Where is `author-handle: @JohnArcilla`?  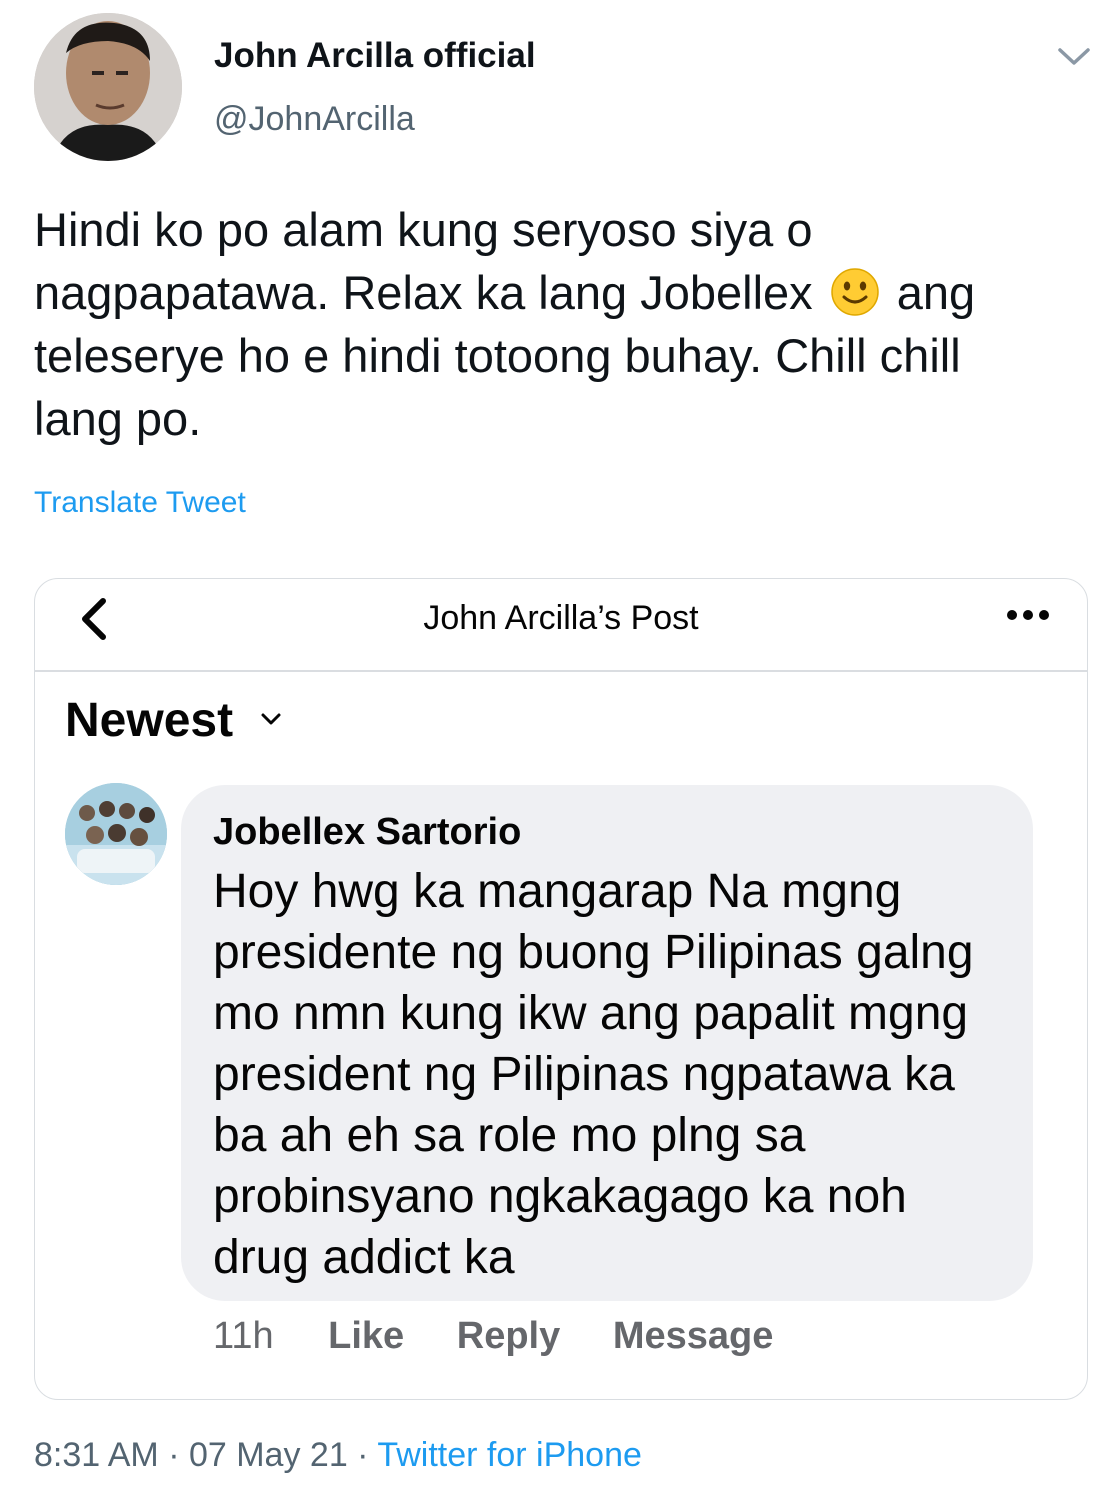
author-handle: @JohnArcilla is located at coordinates (314, 119).